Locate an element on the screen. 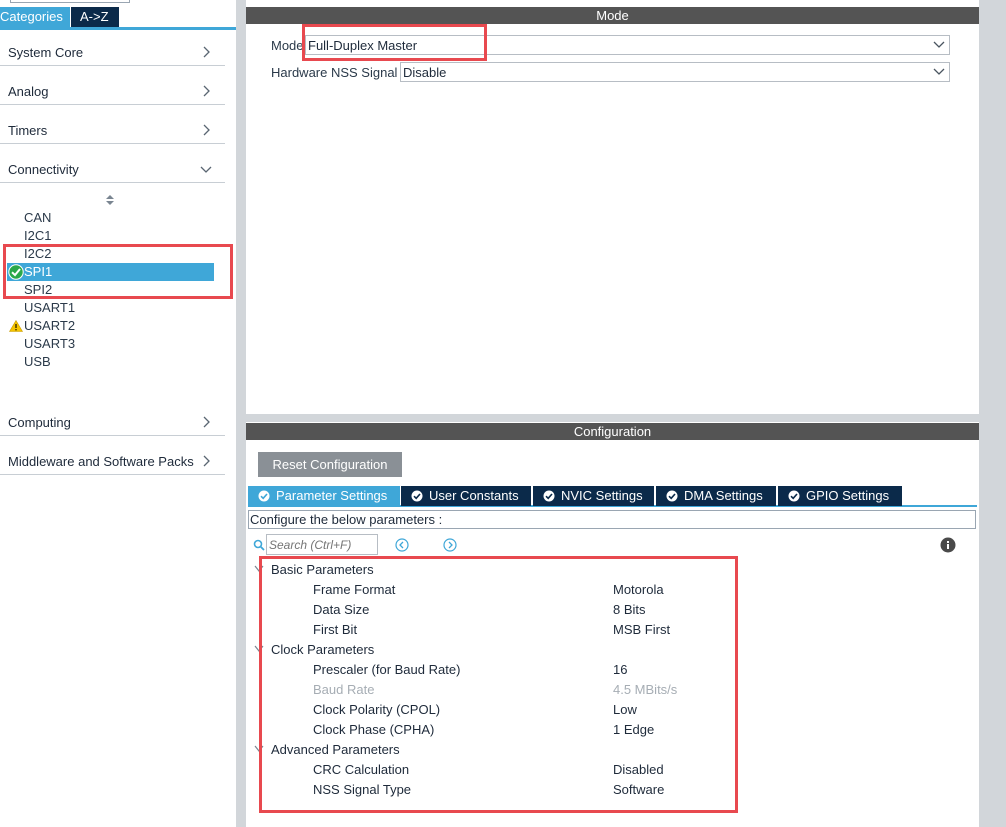  tab-label: GPIO Settings is located at coordinates (848, 495).